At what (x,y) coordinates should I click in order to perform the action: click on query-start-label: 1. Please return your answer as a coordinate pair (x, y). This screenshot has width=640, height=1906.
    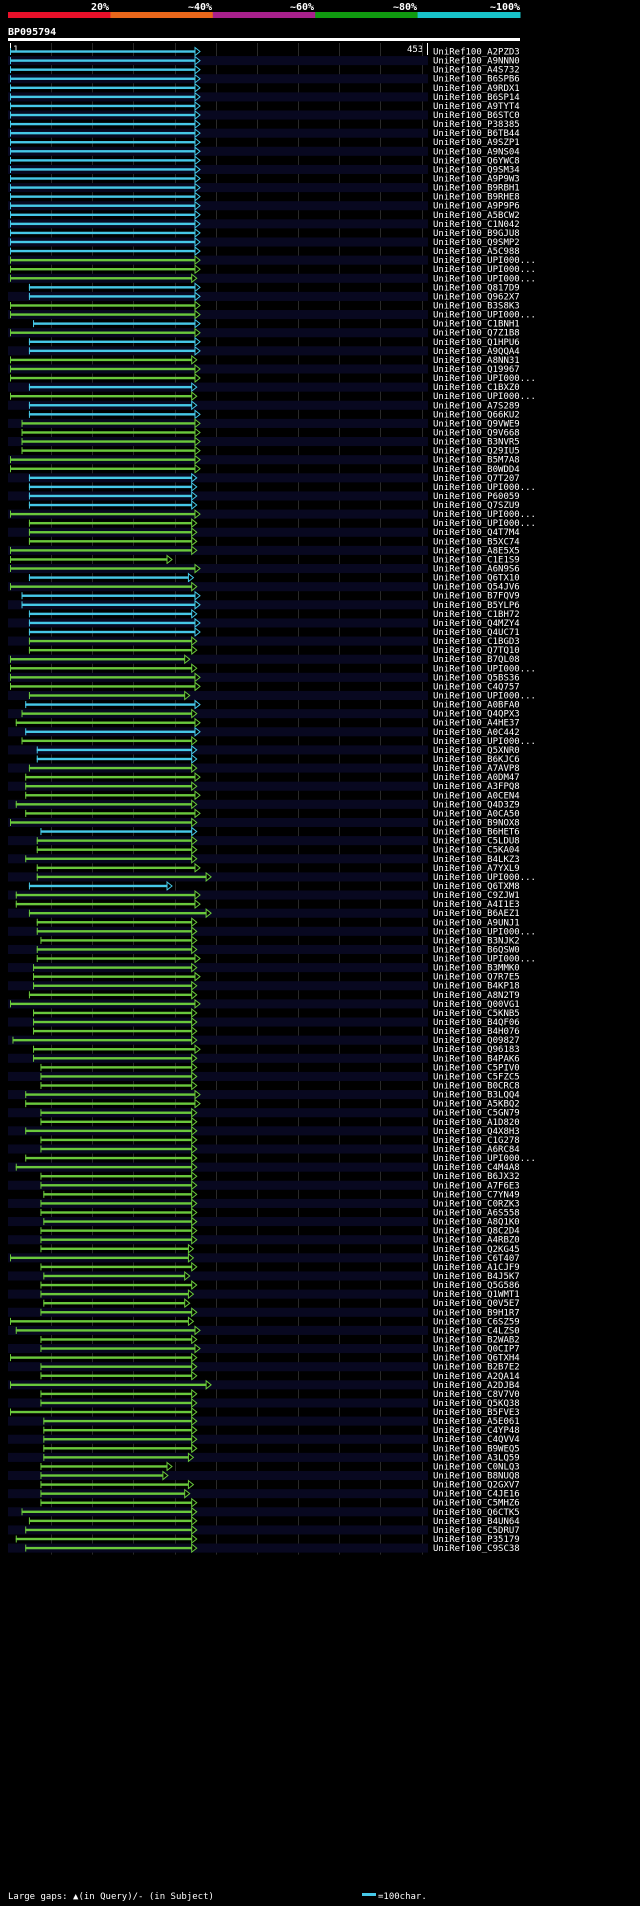
    Looking at the image, I should click on (15, 50).